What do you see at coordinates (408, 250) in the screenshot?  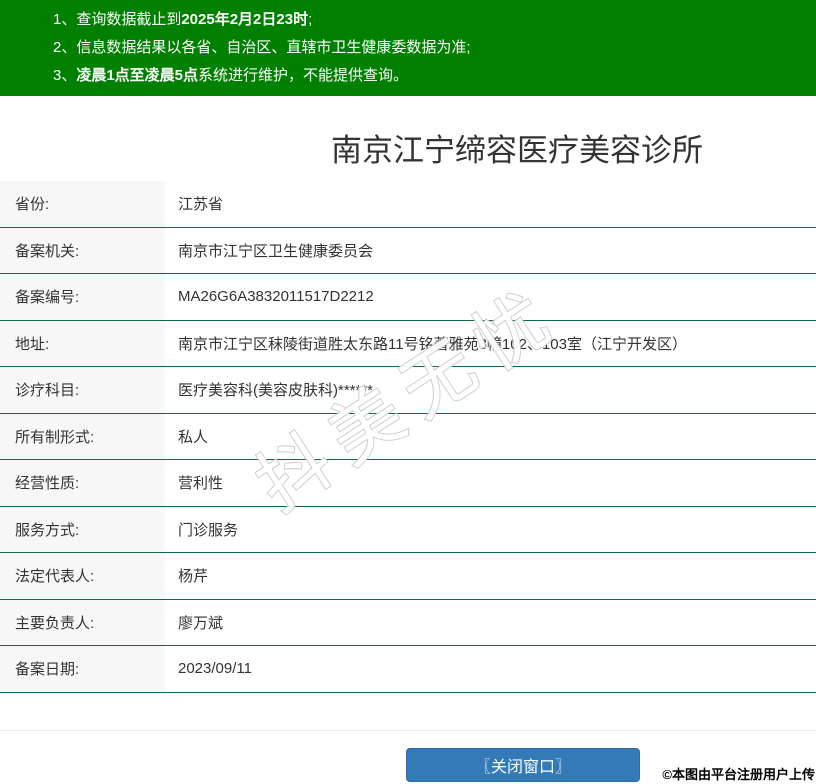 I see `table-row-authority: 备案机关: 南京市江宁区卫生健康委员会` at bounding box center [408, 250].